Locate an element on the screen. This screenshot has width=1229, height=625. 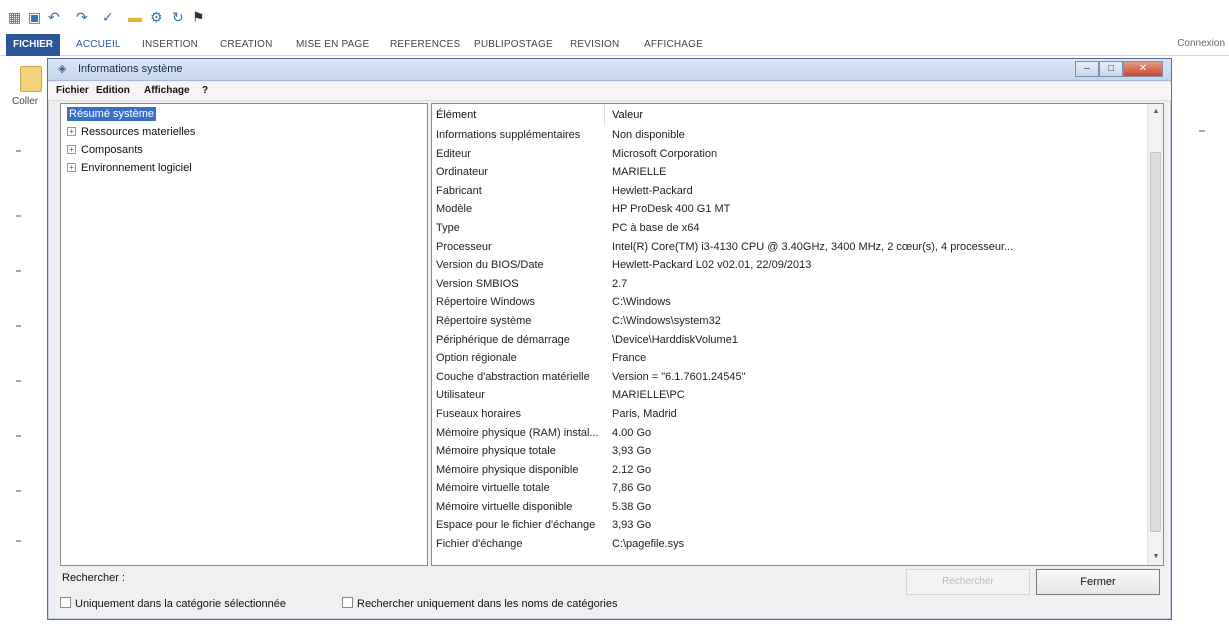
title-bar: ◈ Informations système – □ ✕ is located at coordinates (609, 70).